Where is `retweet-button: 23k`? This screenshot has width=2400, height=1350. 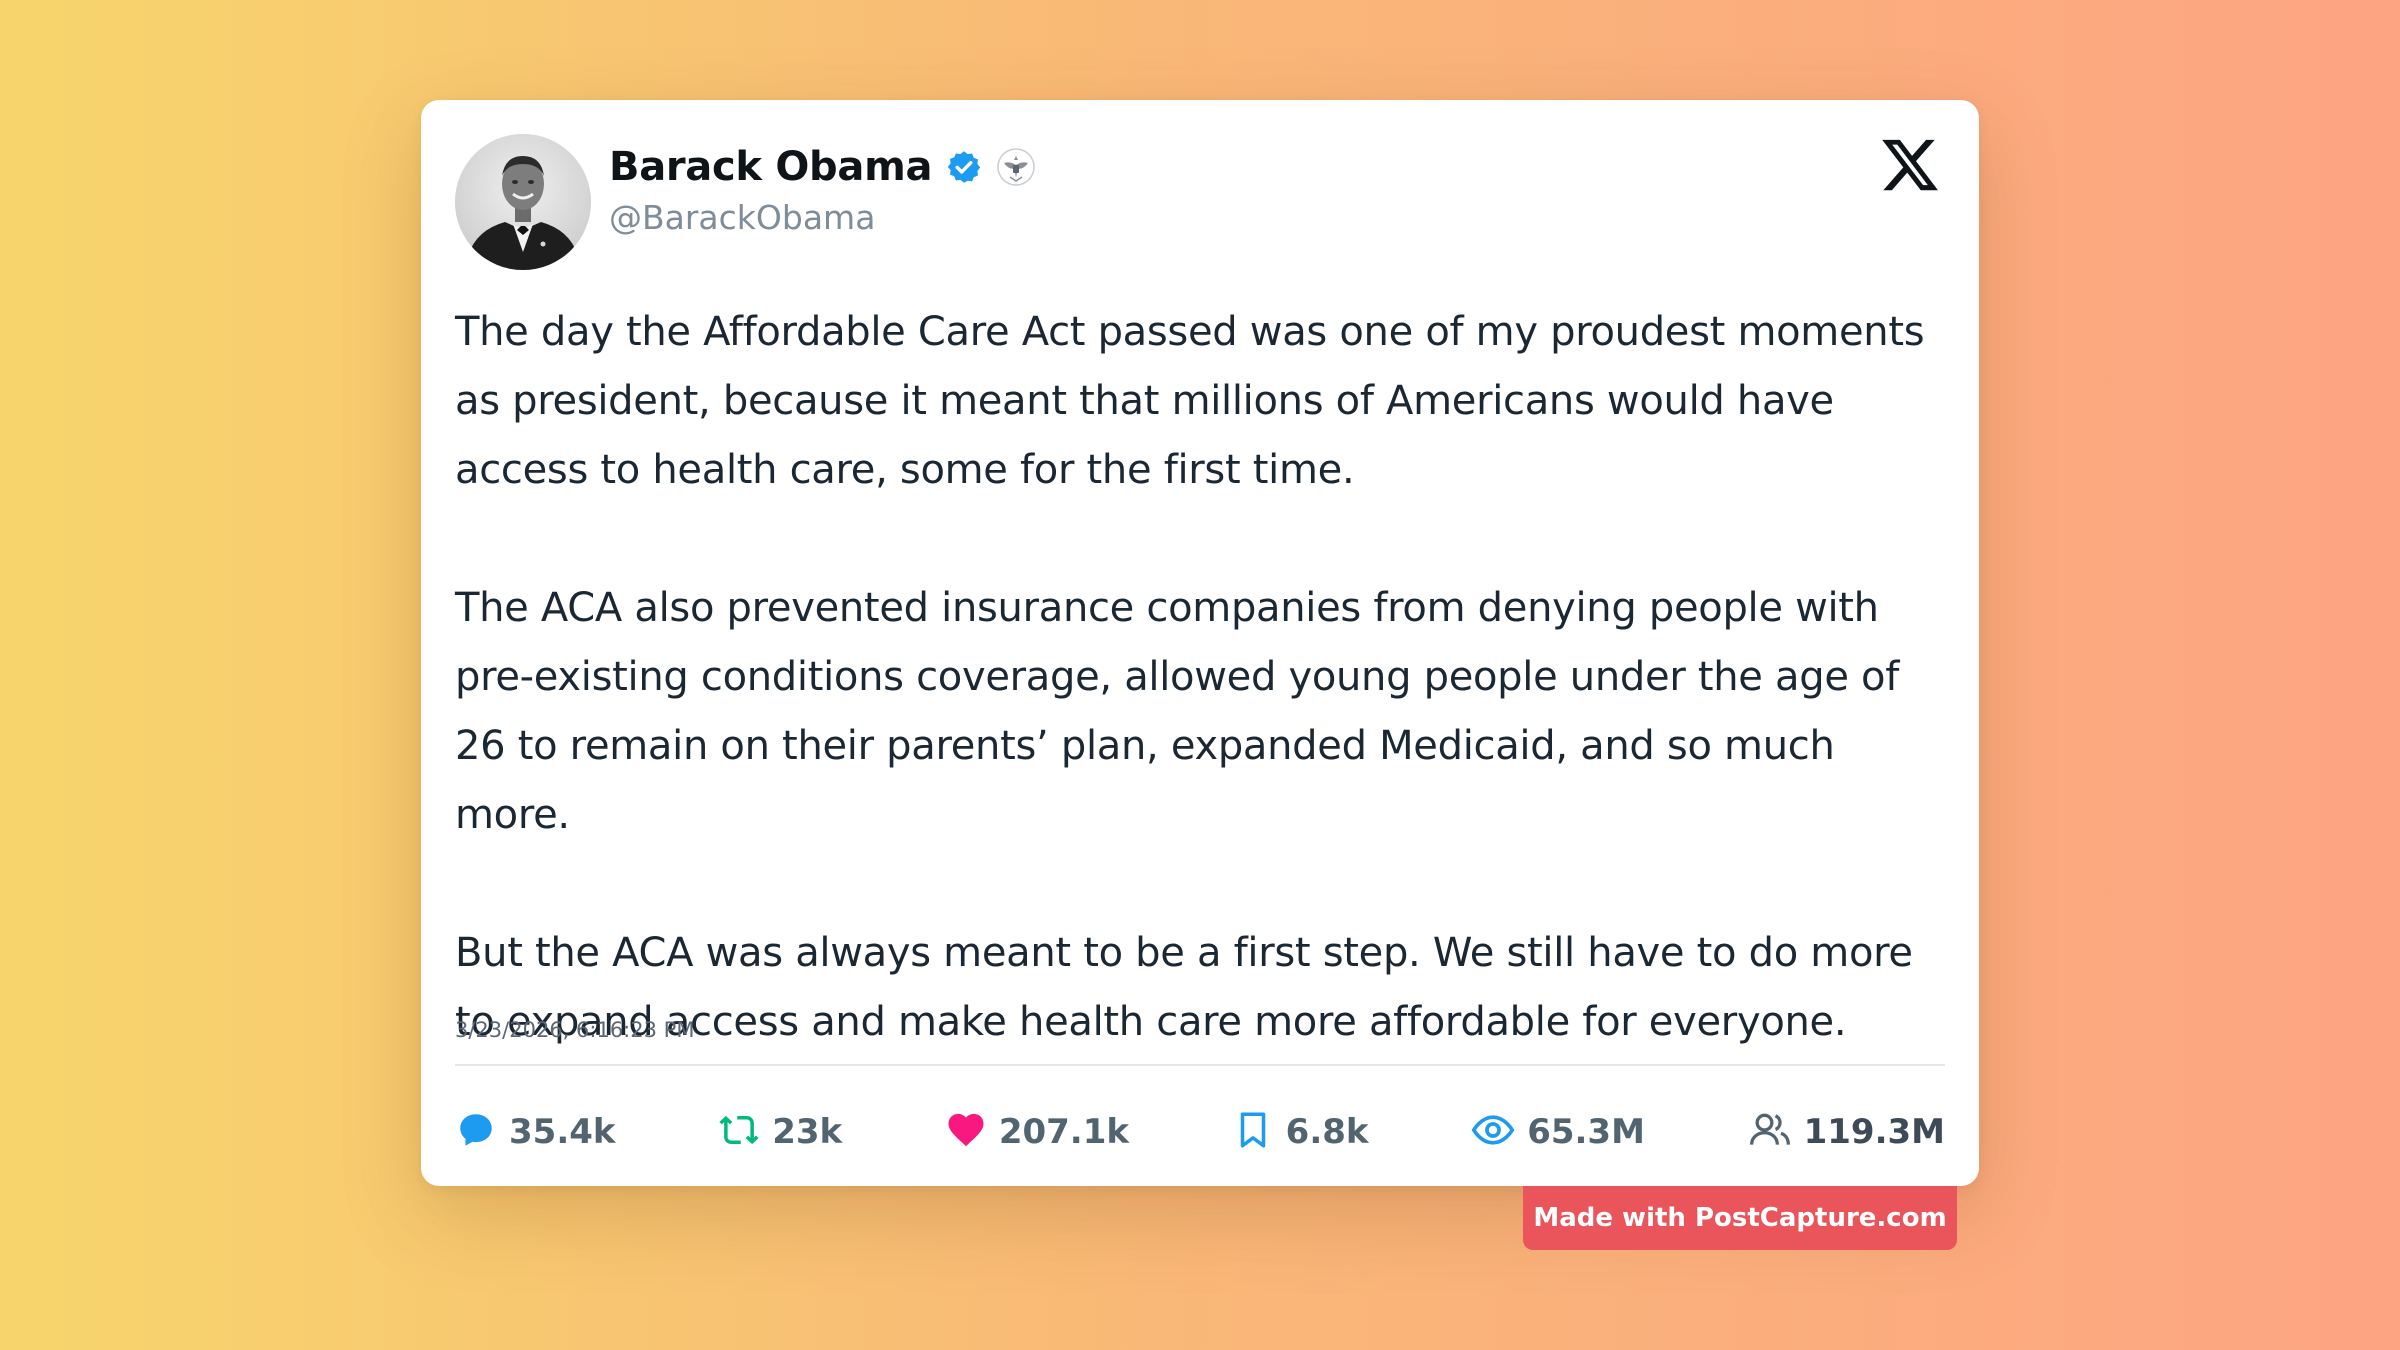 retweet-button: 23k is located at coordinates (780, 1132).